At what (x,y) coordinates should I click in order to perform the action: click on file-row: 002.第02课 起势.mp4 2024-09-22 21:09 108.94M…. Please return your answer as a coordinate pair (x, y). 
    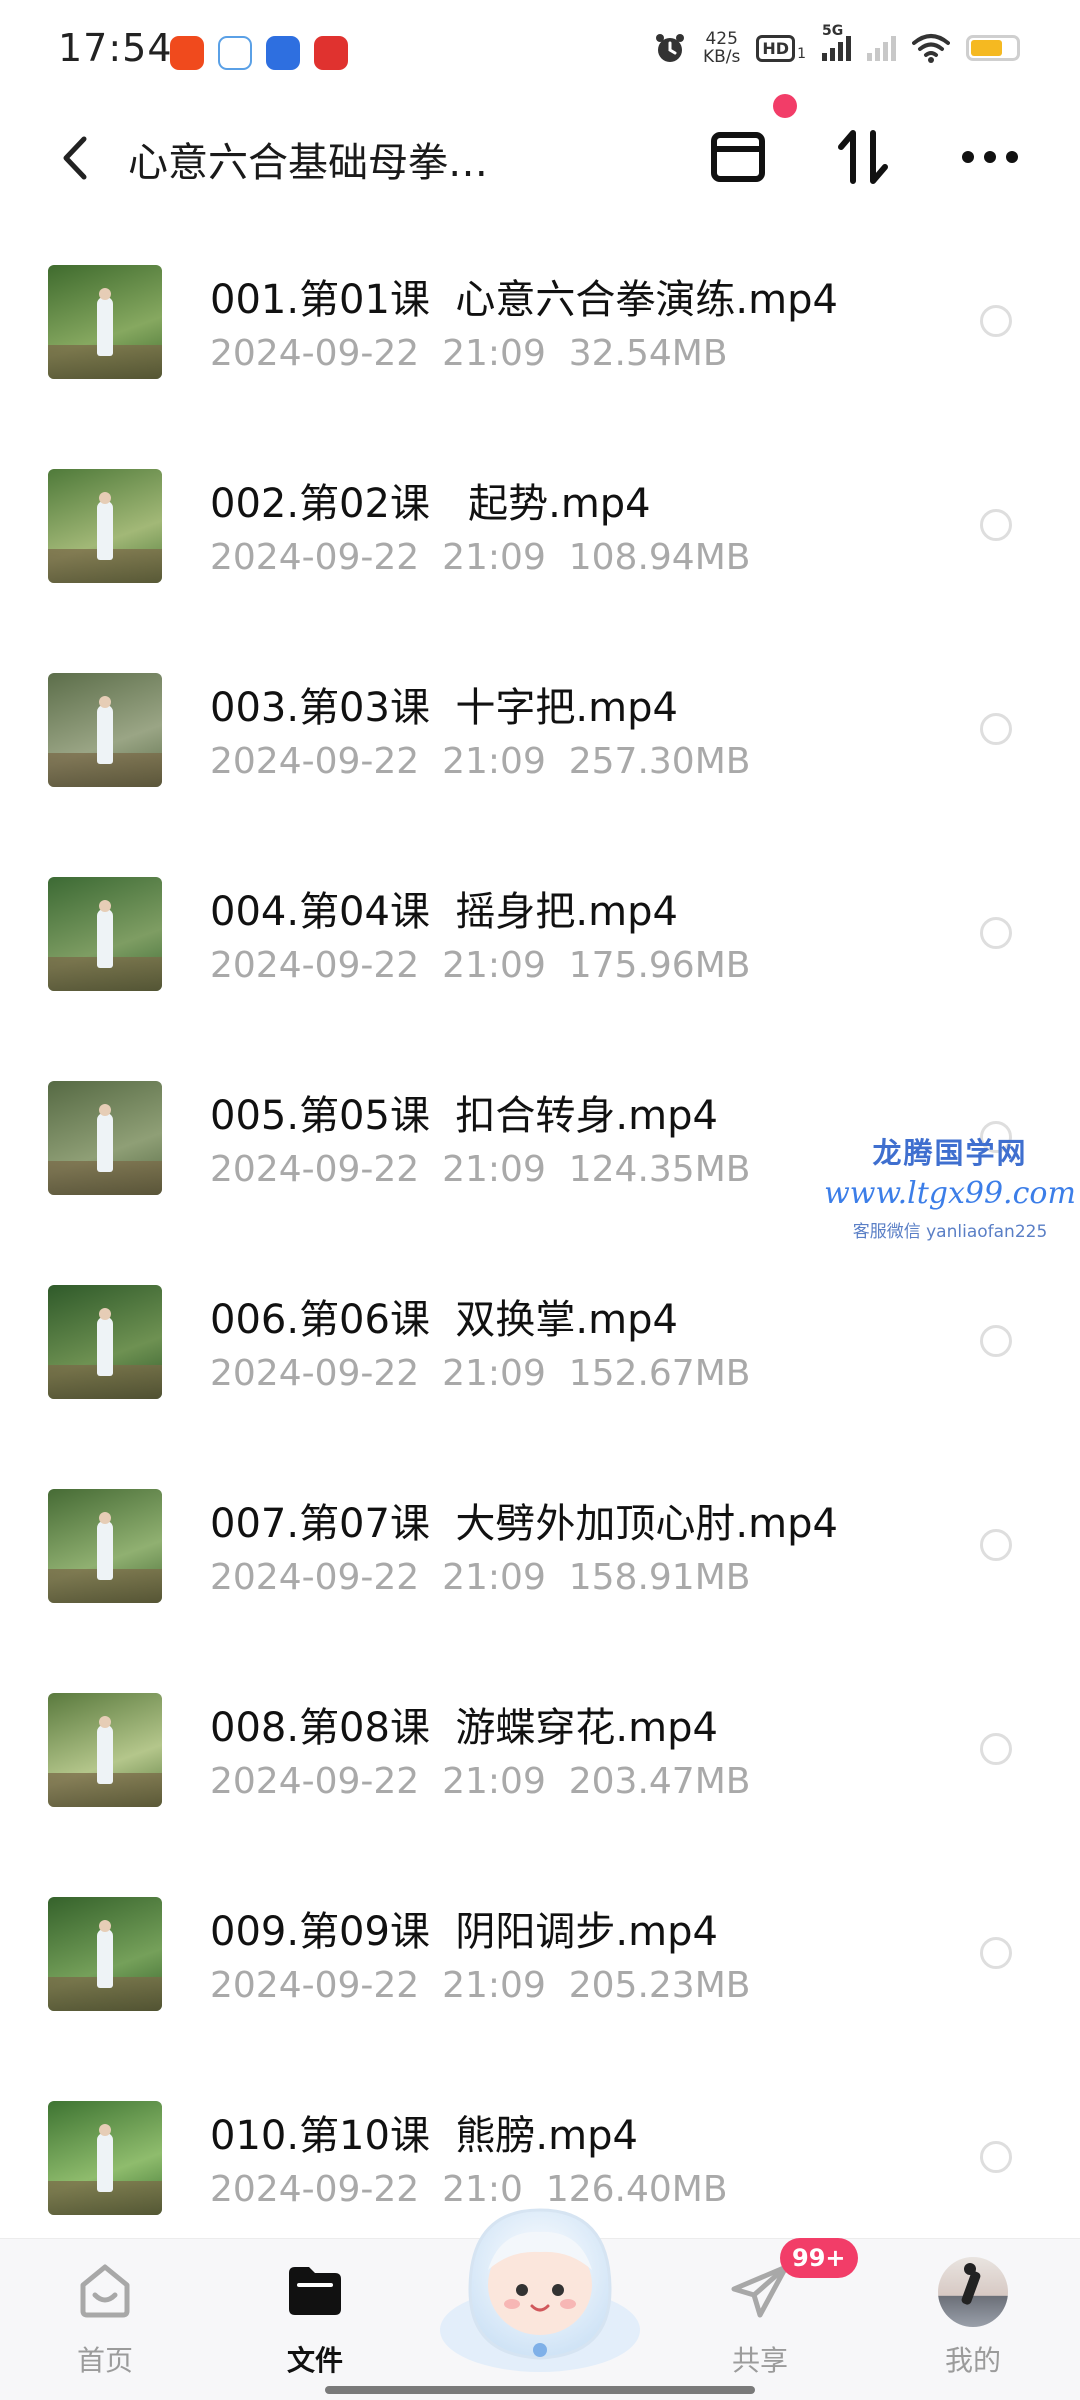
    Looking at the image, I should click on (540, 521).